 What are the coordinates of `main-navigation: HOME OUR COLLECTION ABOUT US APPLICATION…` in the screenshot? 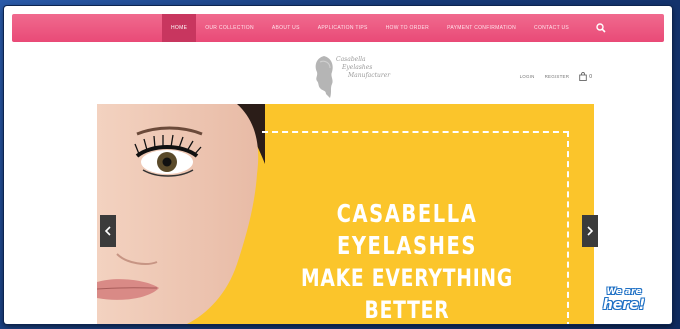 It's located at (338, 28).